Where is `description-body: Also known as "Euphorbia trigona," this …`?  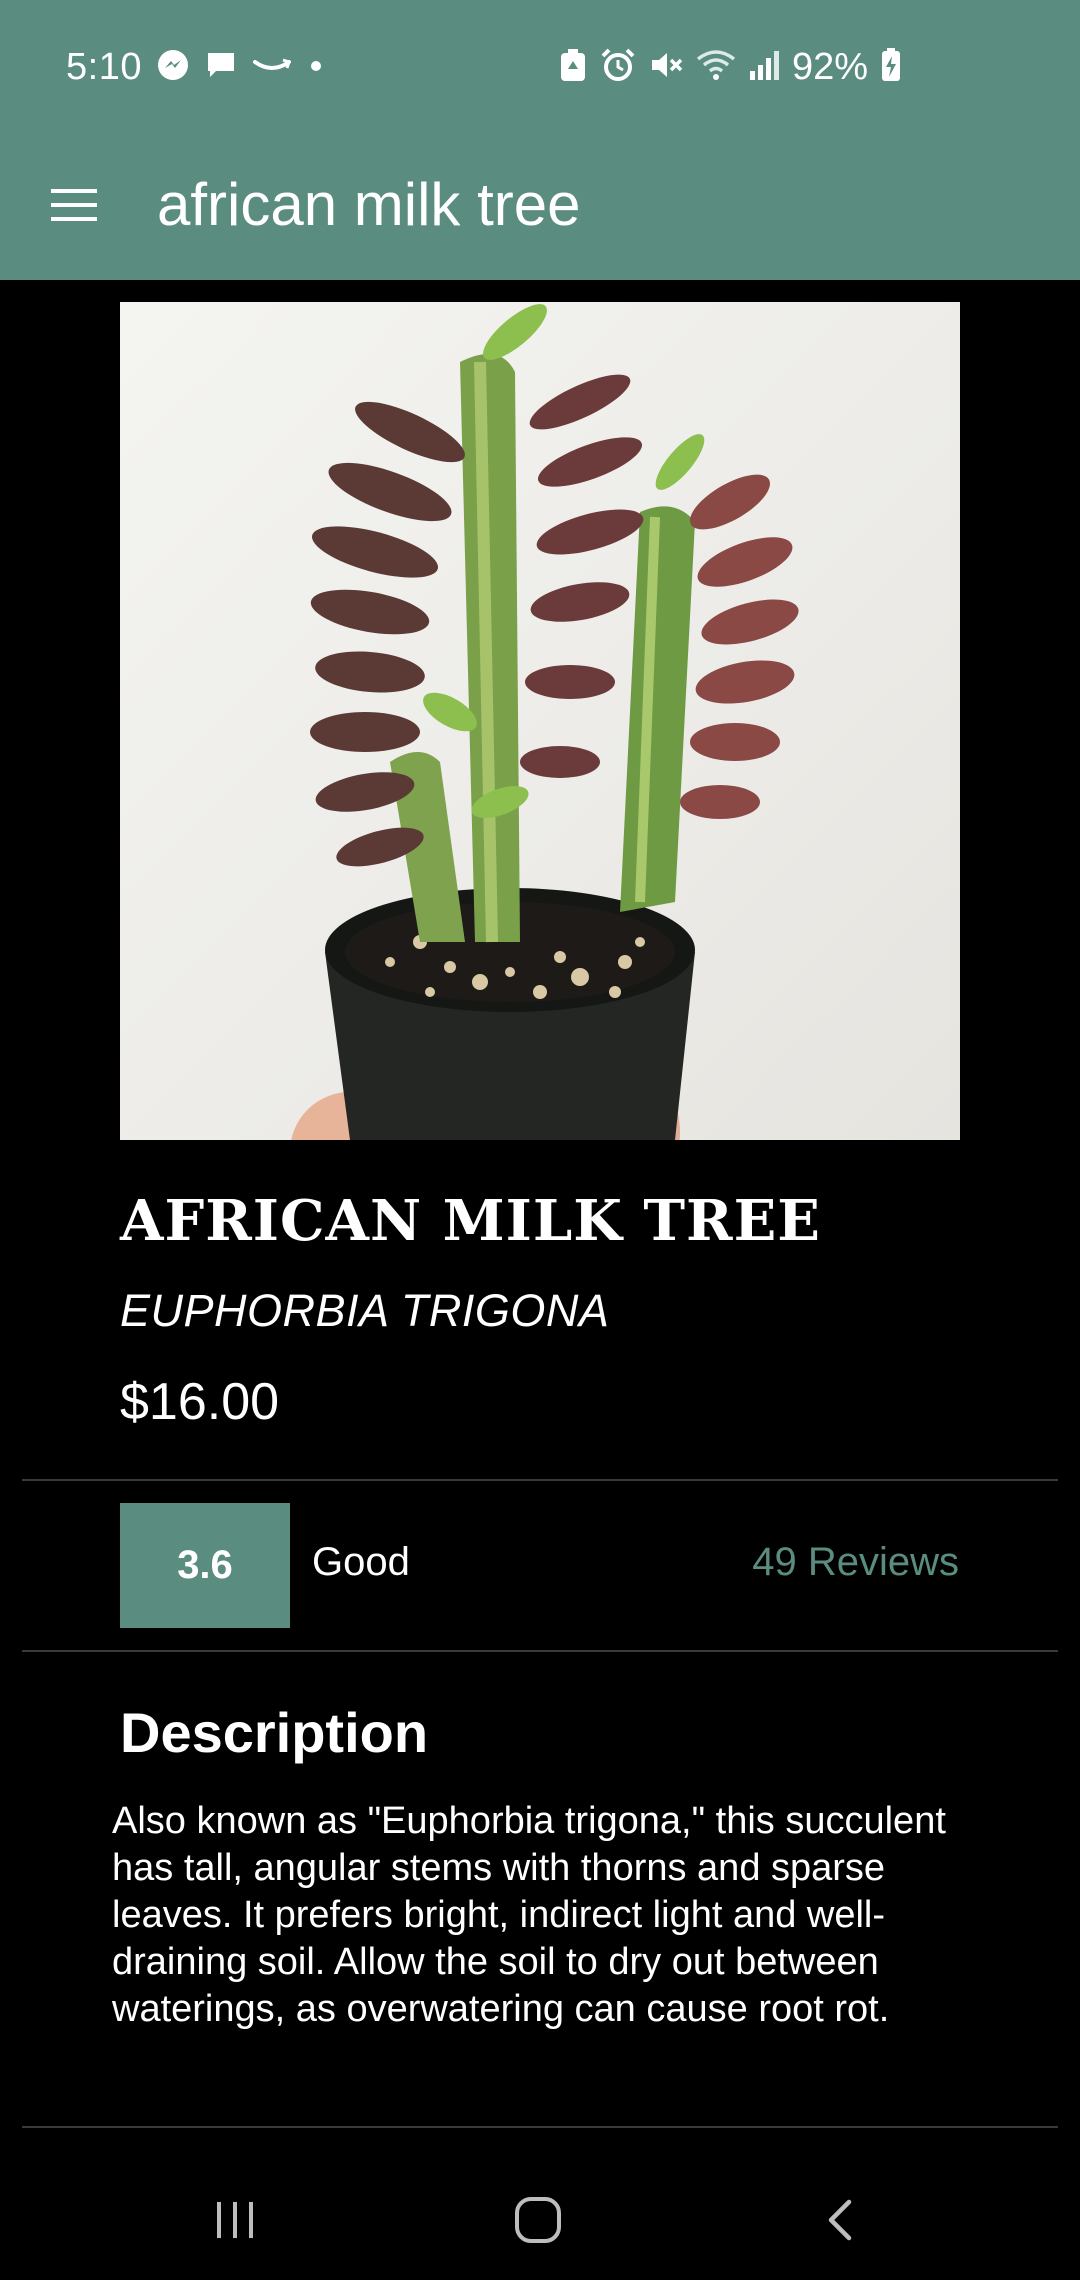 description-body: Also known as "Euphorbia trigona," this … is located at coordinates (529, 1915).